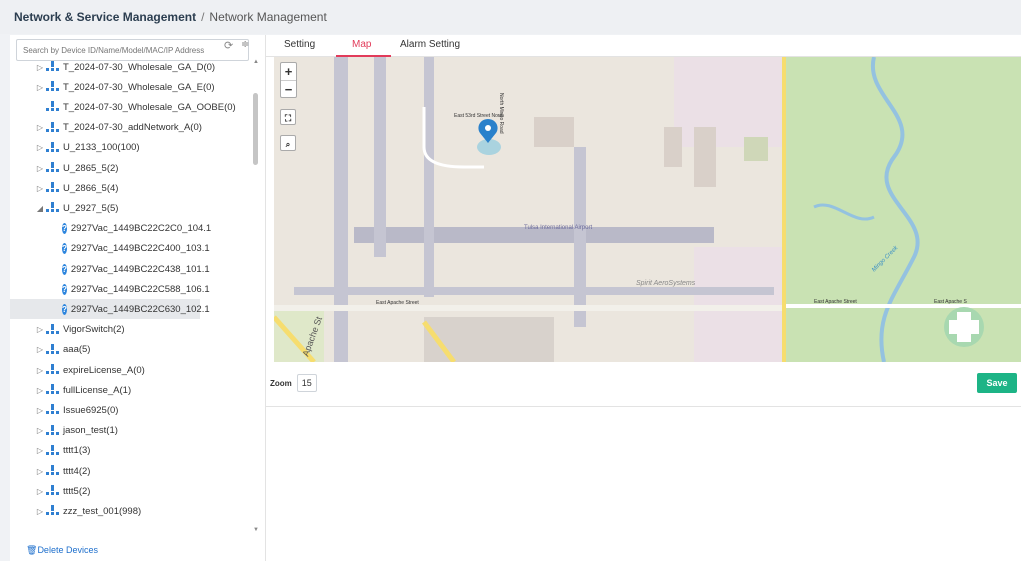  Describe the element at coordinates (62, 550) in the screenshot. I see `delete-devices-button: 🗑Delete Devices` at that location.